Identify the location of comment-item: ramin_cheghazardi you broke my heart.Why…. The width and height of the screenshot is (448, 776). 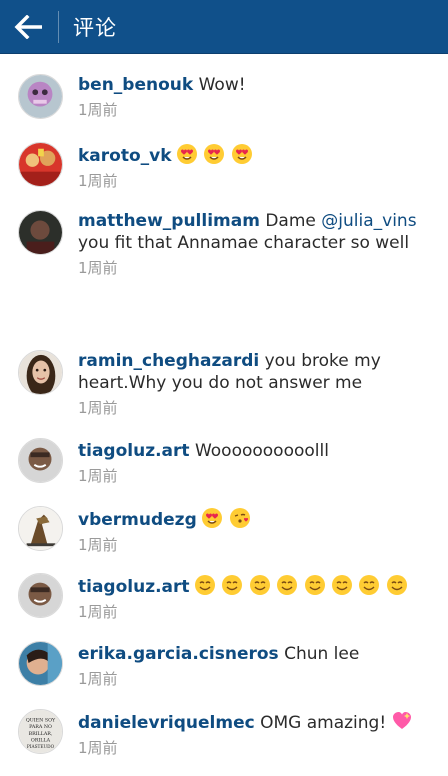
(224, 383).